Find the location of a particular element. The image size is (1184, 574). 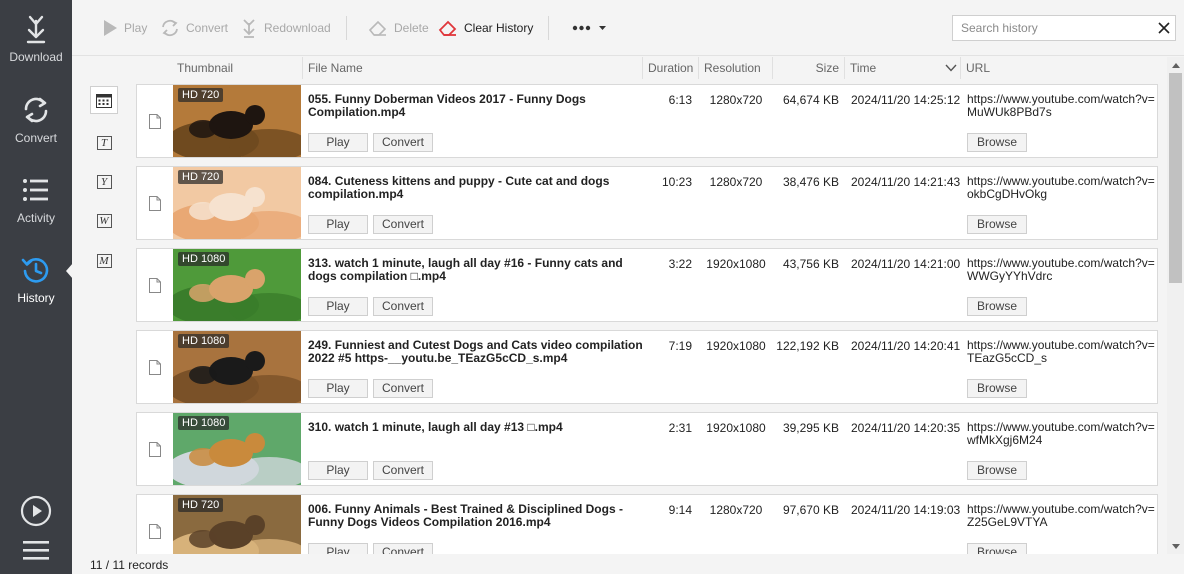

hamburger-menu-icon is located at coordinates (36, 550).